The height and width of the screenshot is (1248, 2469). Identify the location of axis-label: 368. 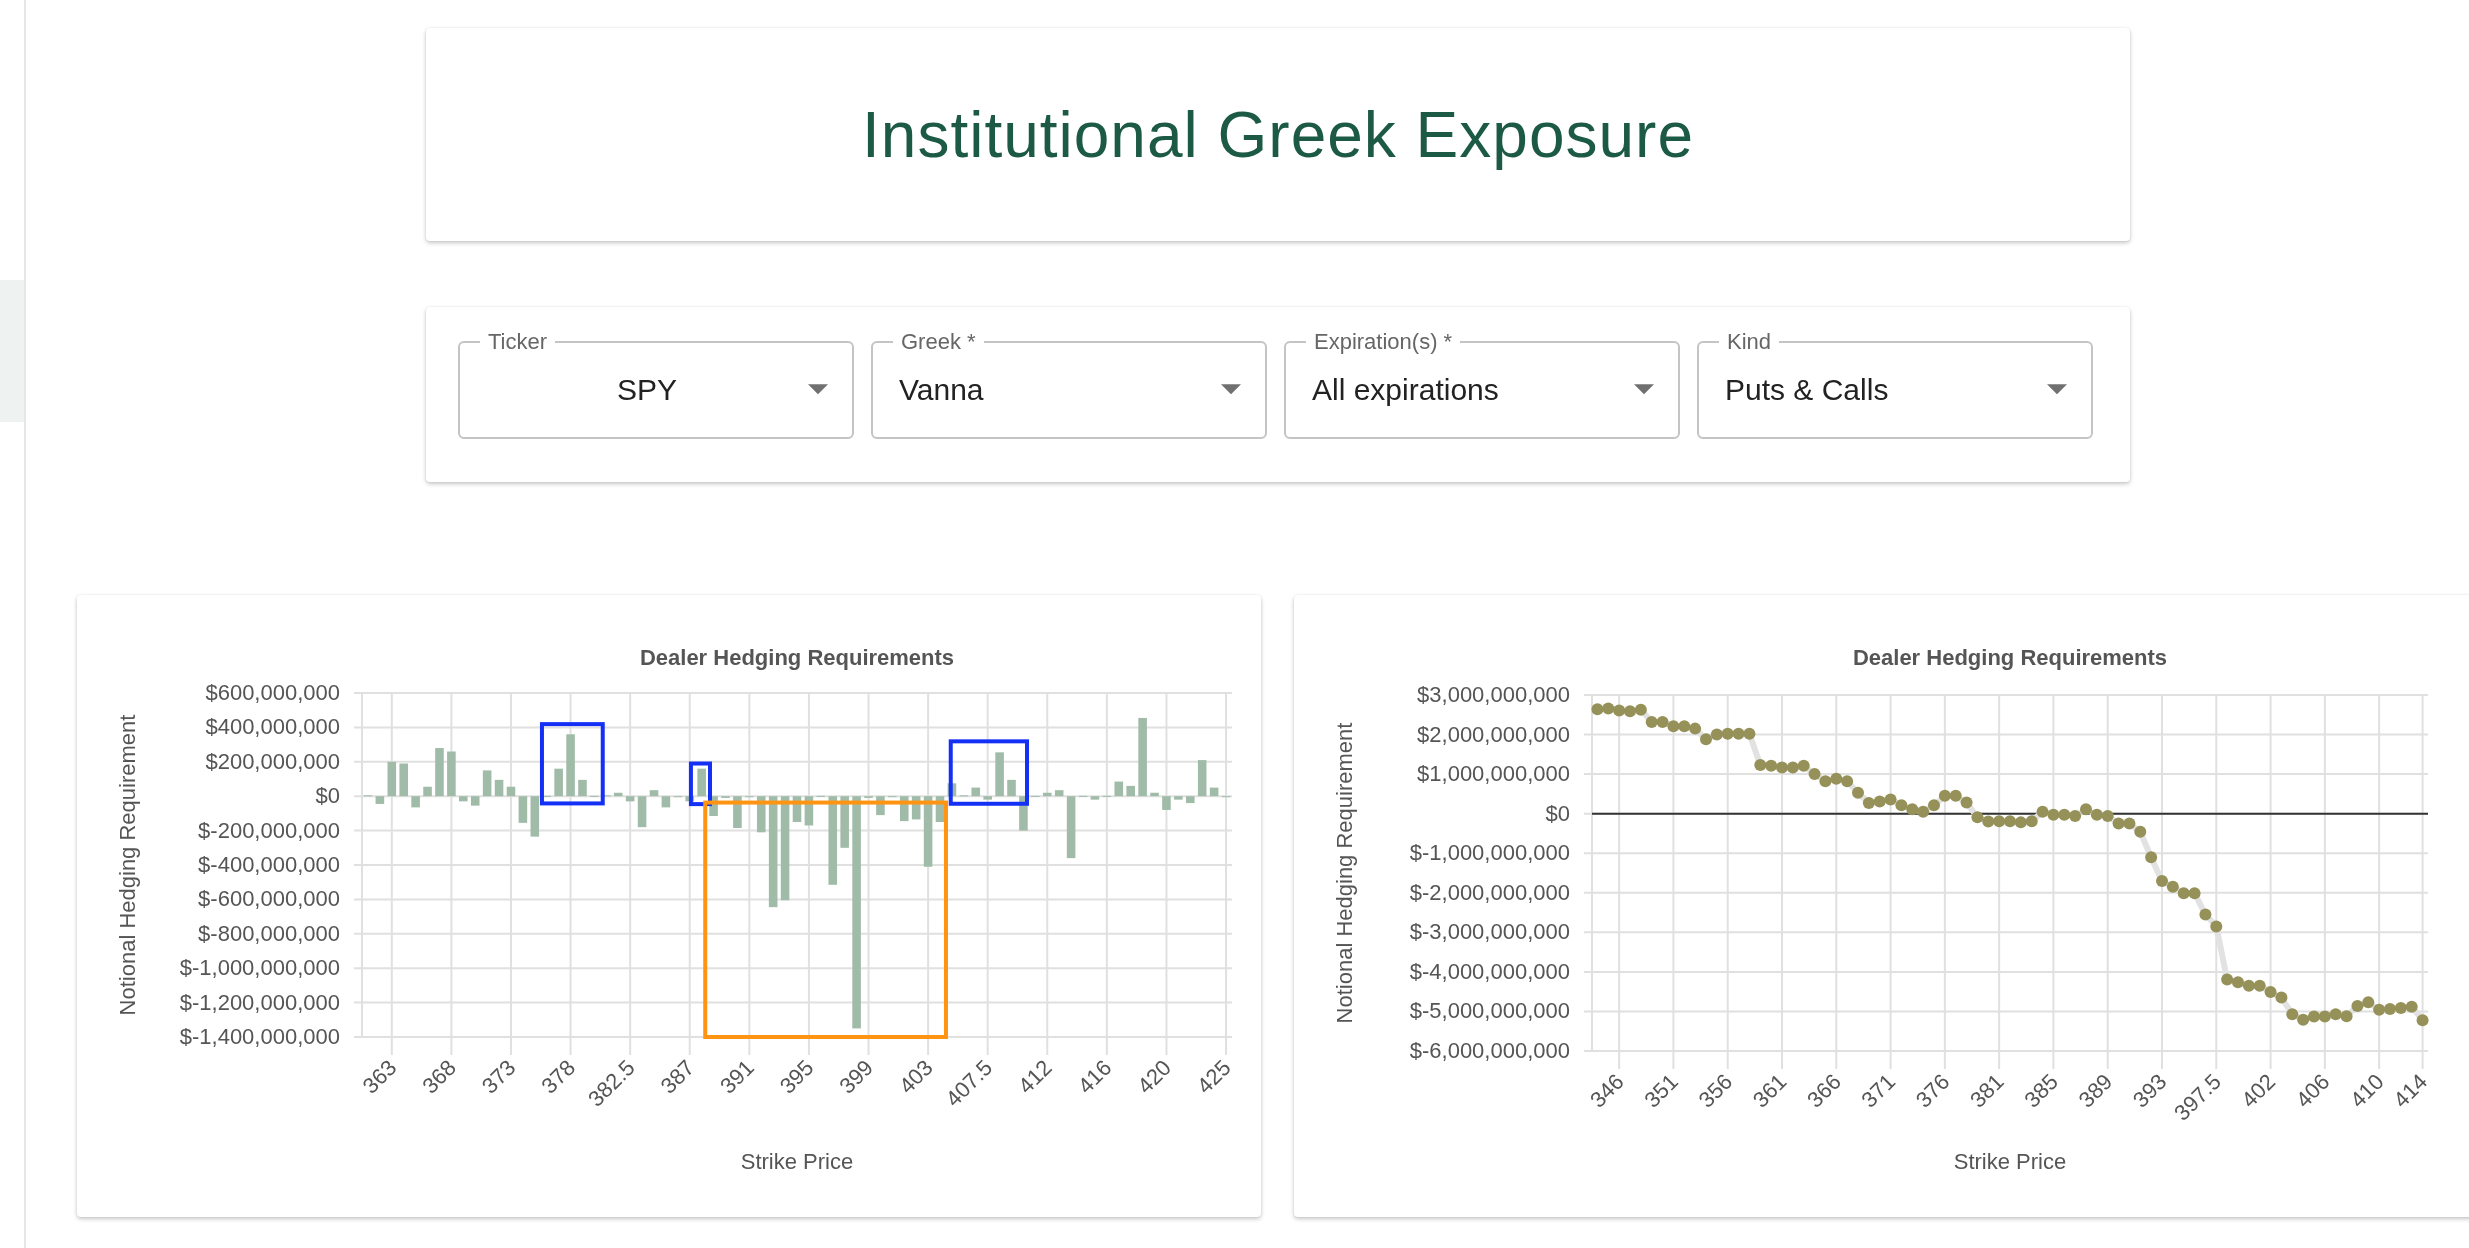
(439, 1076).